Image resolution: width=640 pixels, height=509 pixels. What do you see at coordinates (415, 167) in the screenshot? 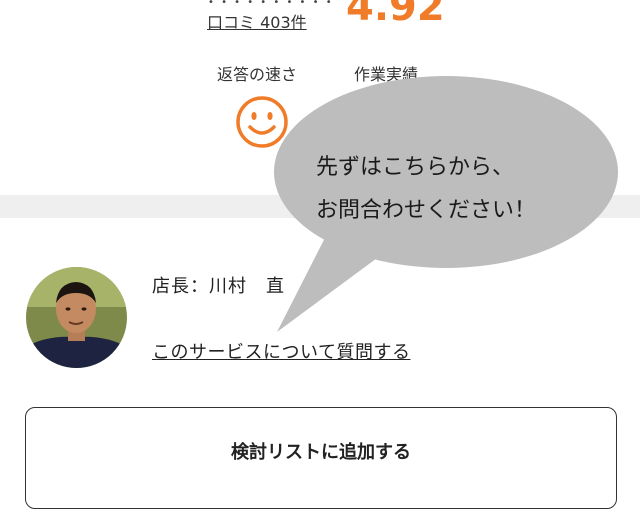
I see `bubble-text-line1: 先ずはこちらから、` at bounding box center [415, 167].